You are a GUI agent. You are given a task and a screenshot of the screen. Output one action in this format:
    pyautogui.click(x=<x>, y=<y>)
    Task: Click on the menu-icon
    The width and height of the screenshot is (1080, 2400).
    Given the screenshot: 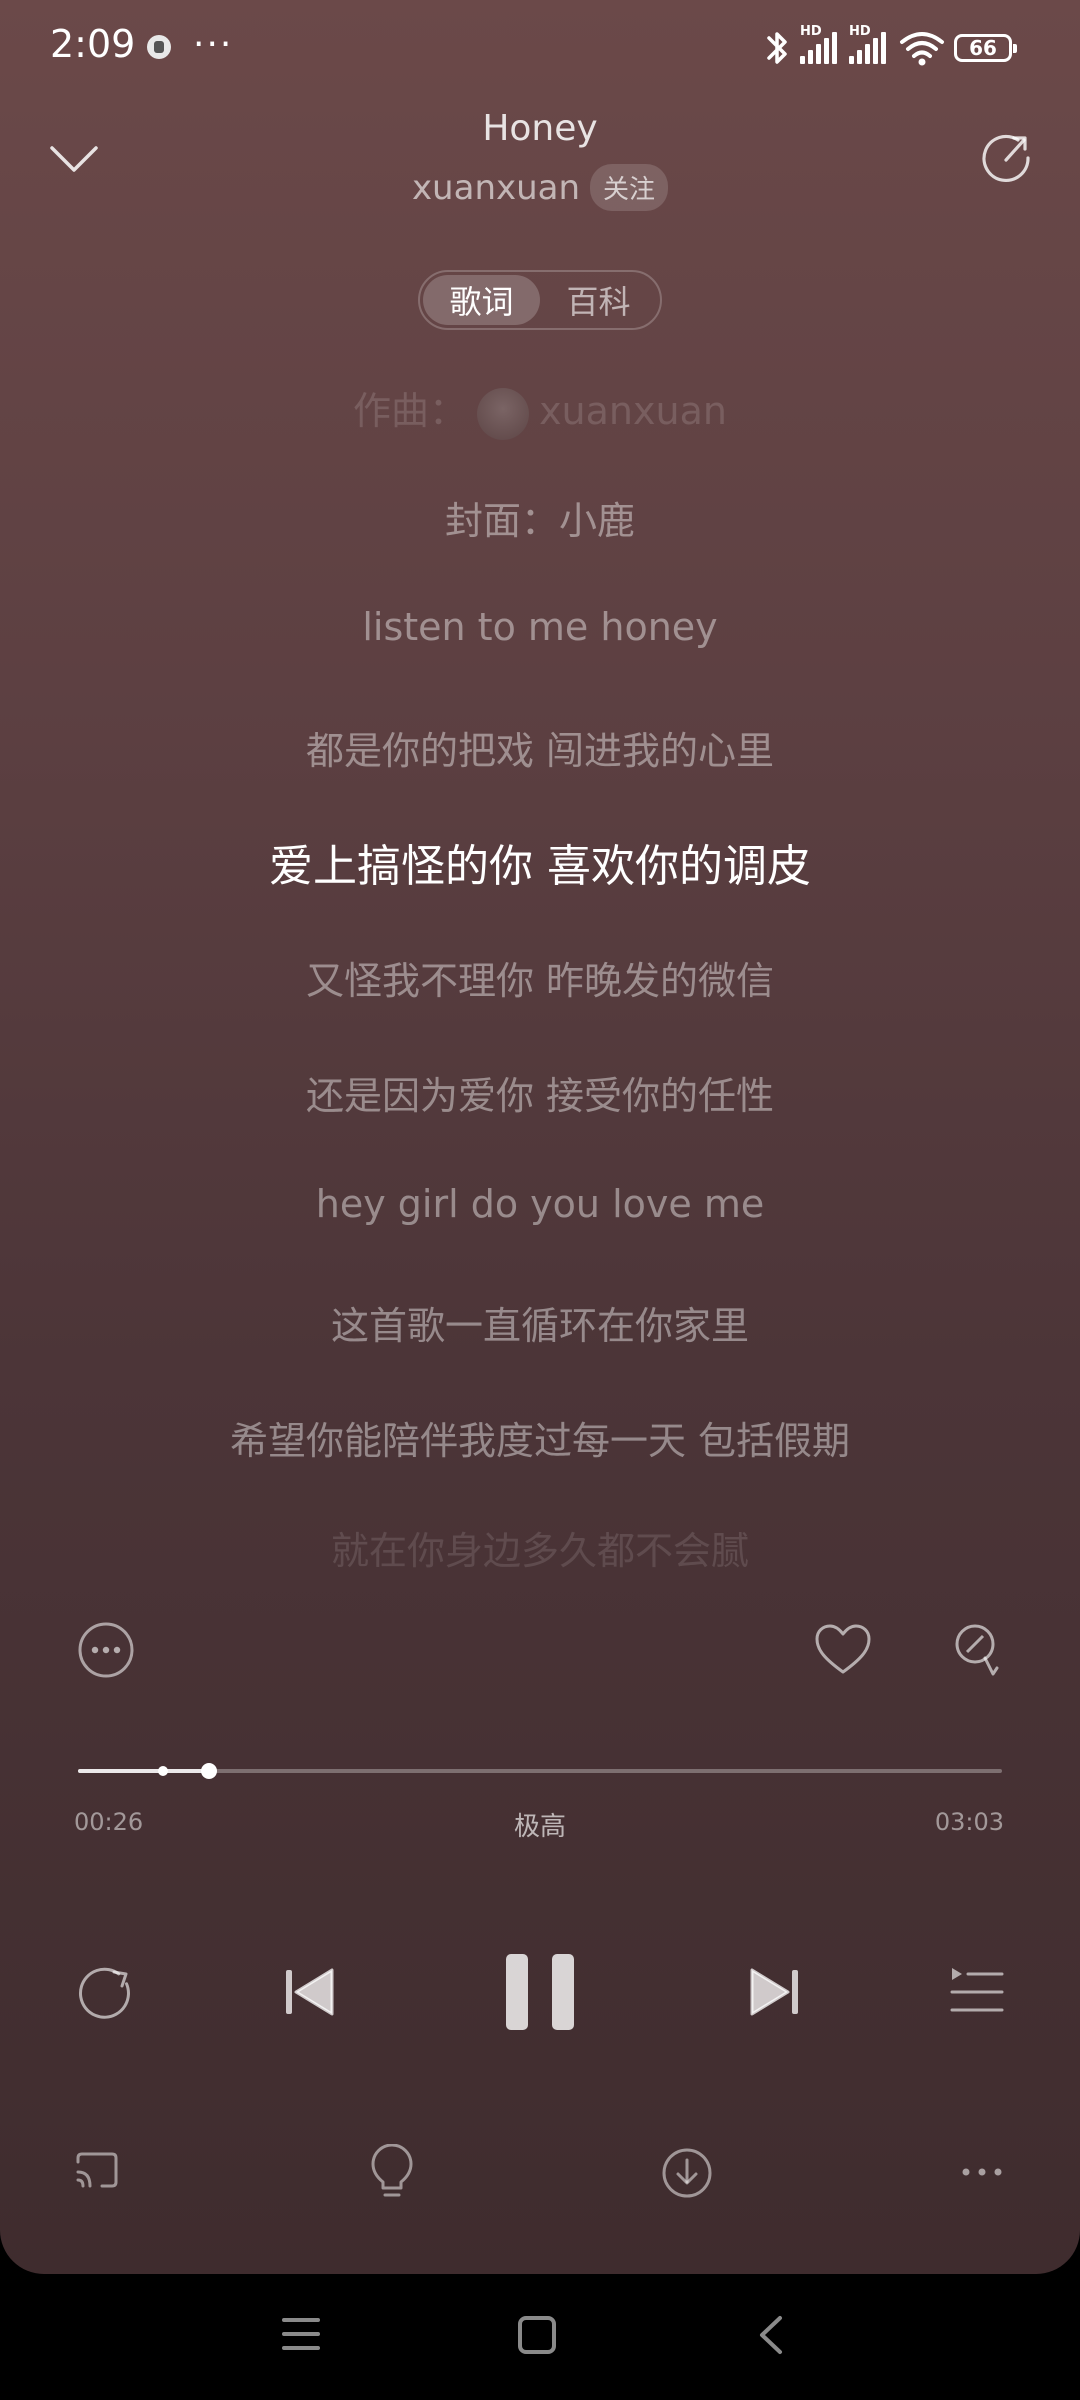 What is the action you would take?
    pyautogui.click(x=301, y=2334)
    